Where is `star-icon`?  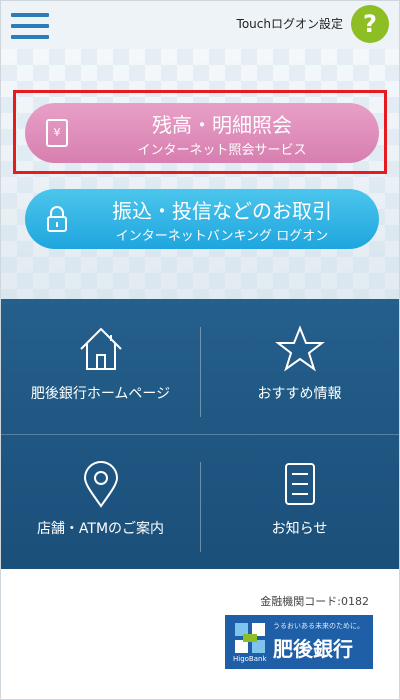 star-icon is located at coordinates (299, 348).